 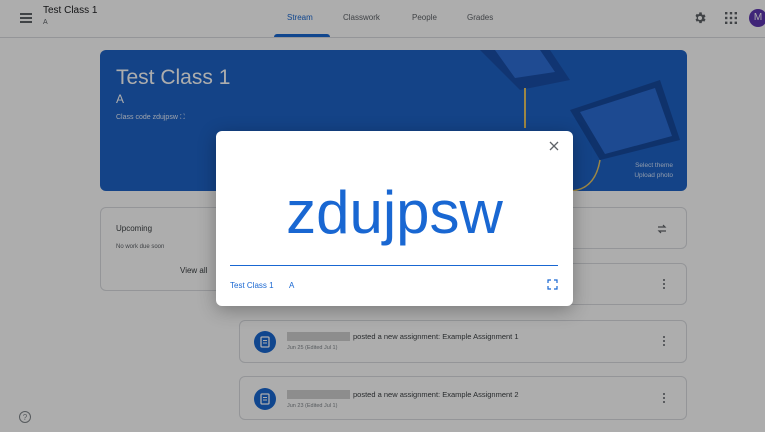 I want to click on dialog-section: A, so click(x=292, y=285).